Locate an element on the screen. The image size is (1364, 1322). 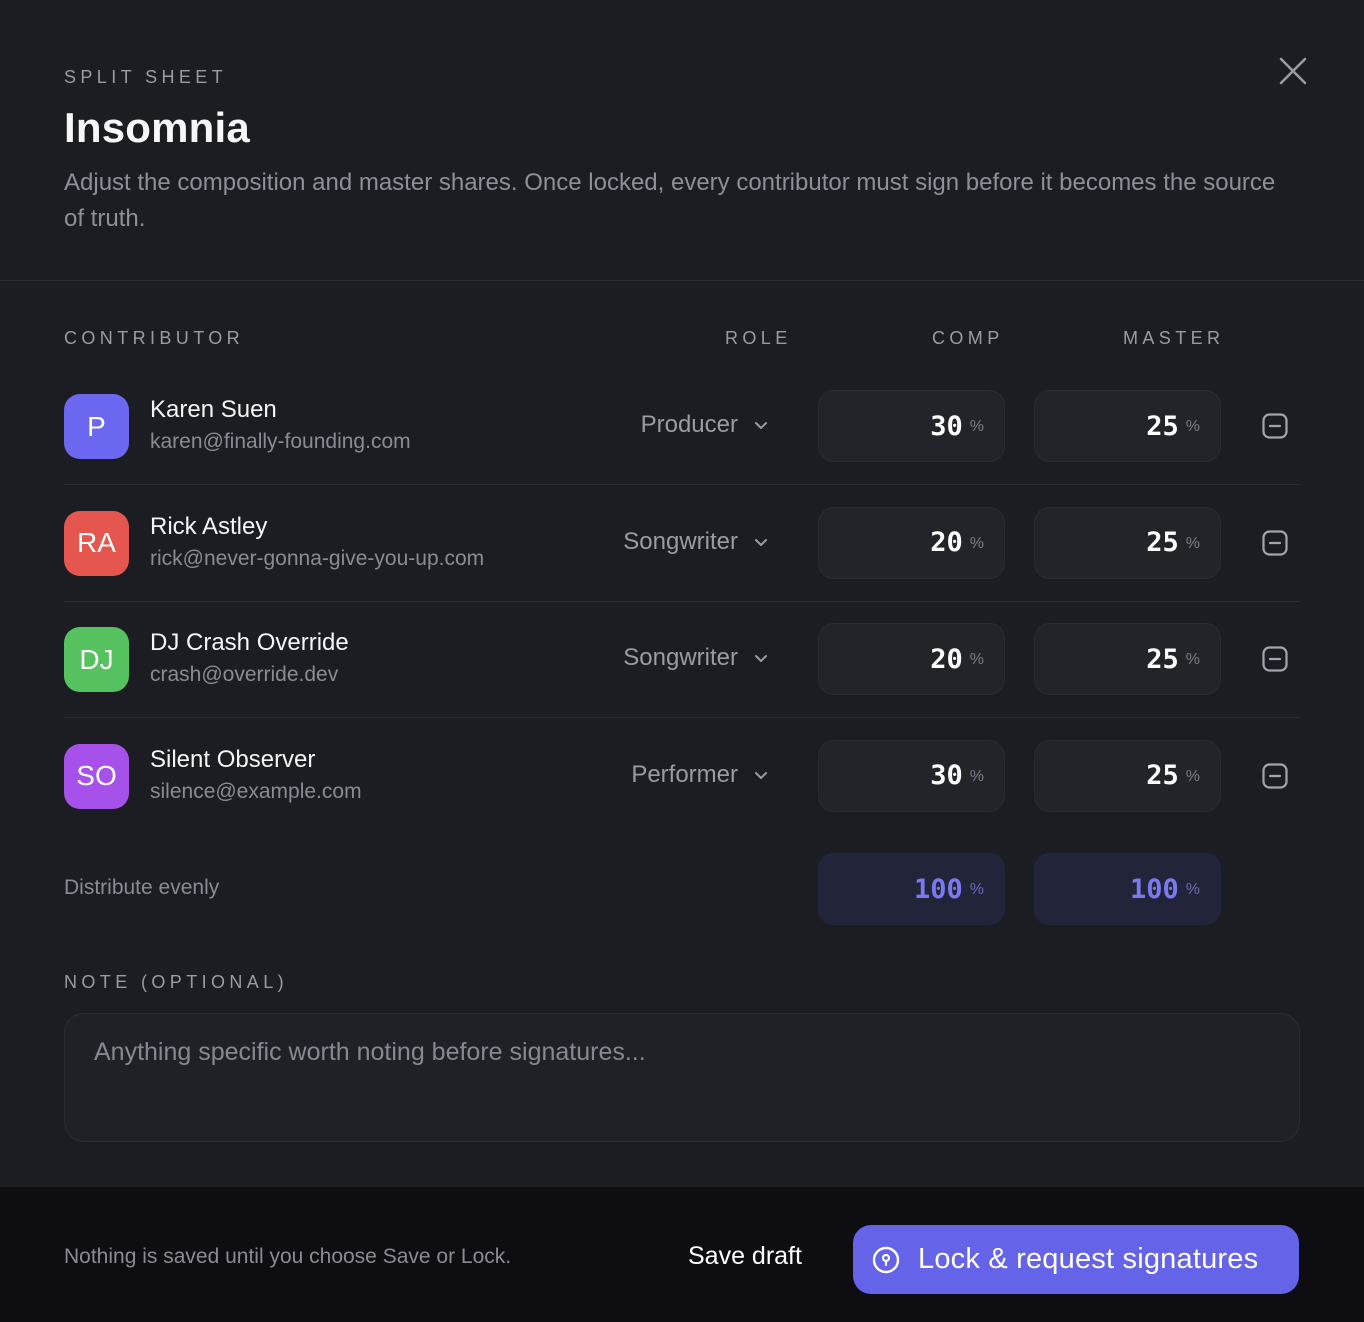
contributor-name: Karen Suen is located at coordinates (213, 409).